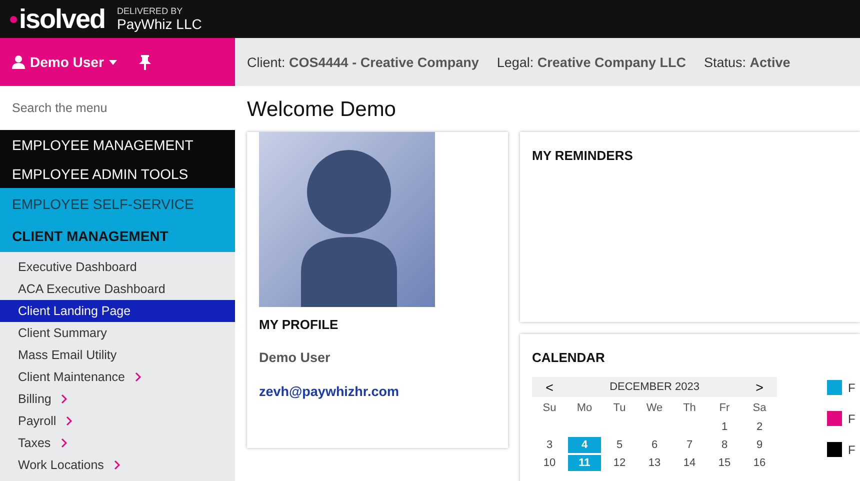  Describe the element at coordinates (117, 289) in the screenshot. I see `menu-item: ACA Executive Dashboard` at that location.